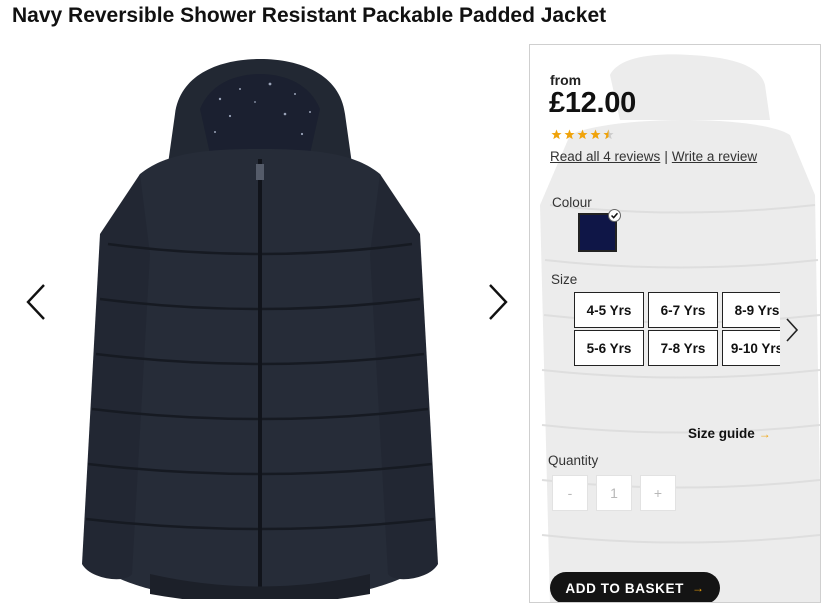  What do you see at coordinates (751, 348) in the screenshot?
I see `size-option: 9-10 Yrs` at bounding box center [751, 348].